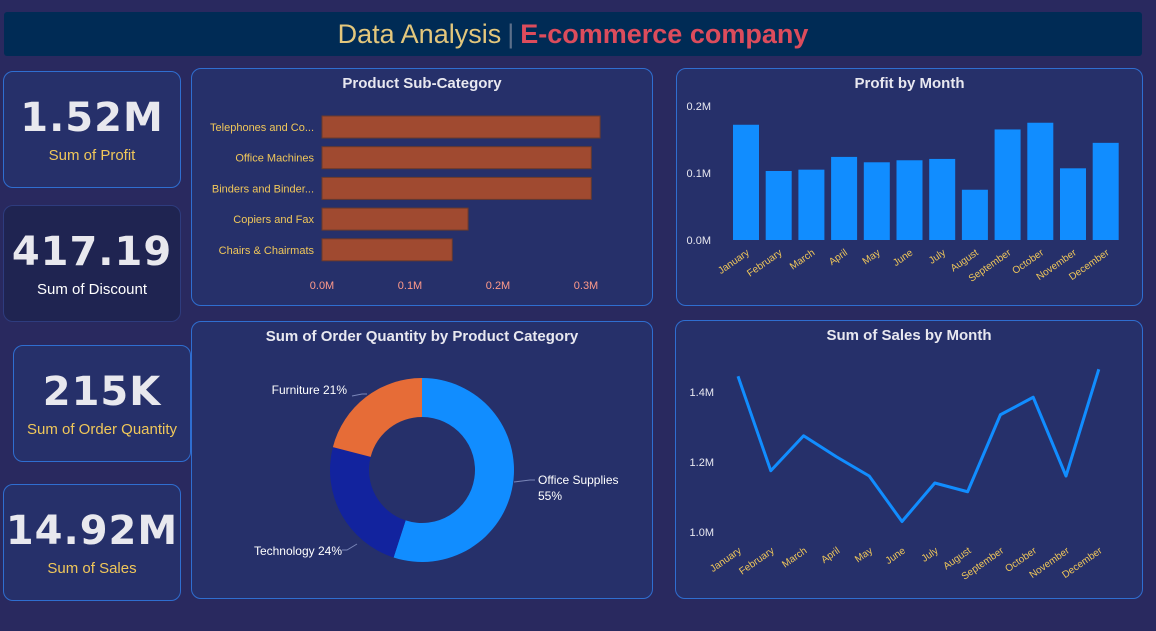 The height and width of the screenshot is (631, 1156). What do you see at coordinates (322, 286) in the screenshot?
I see `x-tick-label: 0.0M` at bounding box center [322, 286].